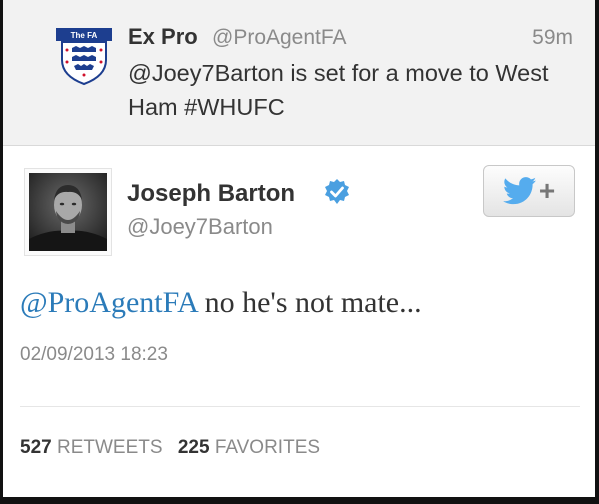  Describe the element at coordinates (163, 37) in the screenshot. I see `parent-author-name: Ex Pro` at that location.